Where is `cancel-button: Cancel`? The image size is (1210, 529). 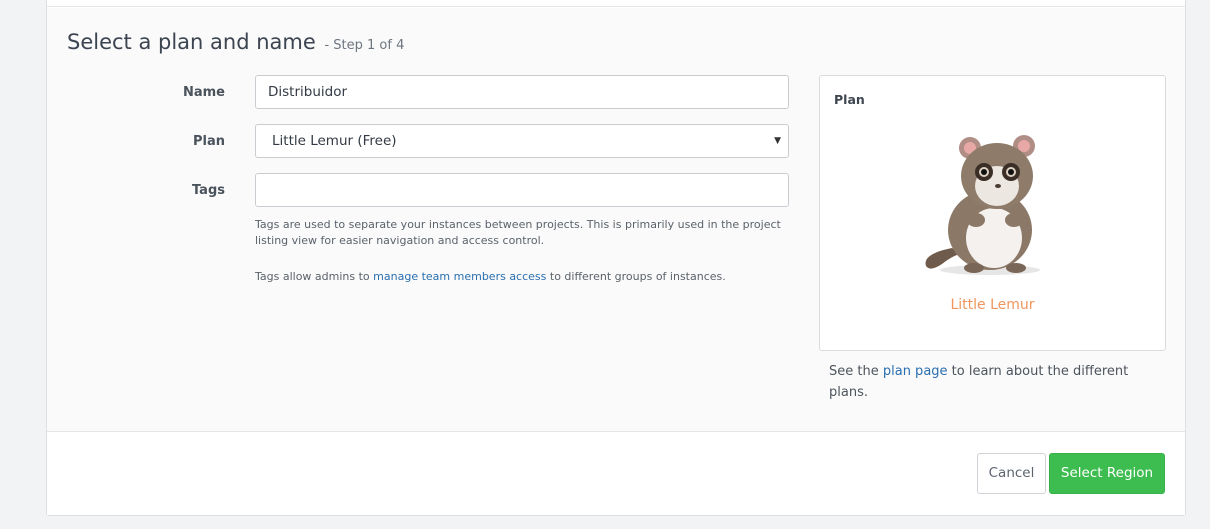
cancel-button: Cancel is located at coordinates (1011, 473).